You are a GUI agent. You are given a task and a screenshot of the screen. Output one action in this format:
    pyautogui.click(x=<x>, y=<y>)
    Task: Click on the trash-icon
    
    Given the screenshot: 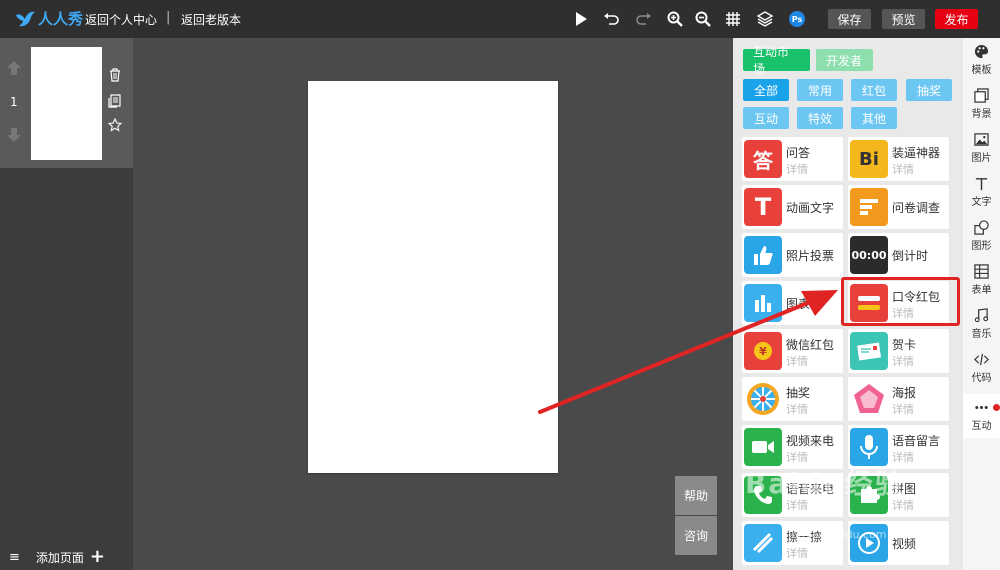 What is the action you would take?
    pyautogui.click(x=115, y=75)
    